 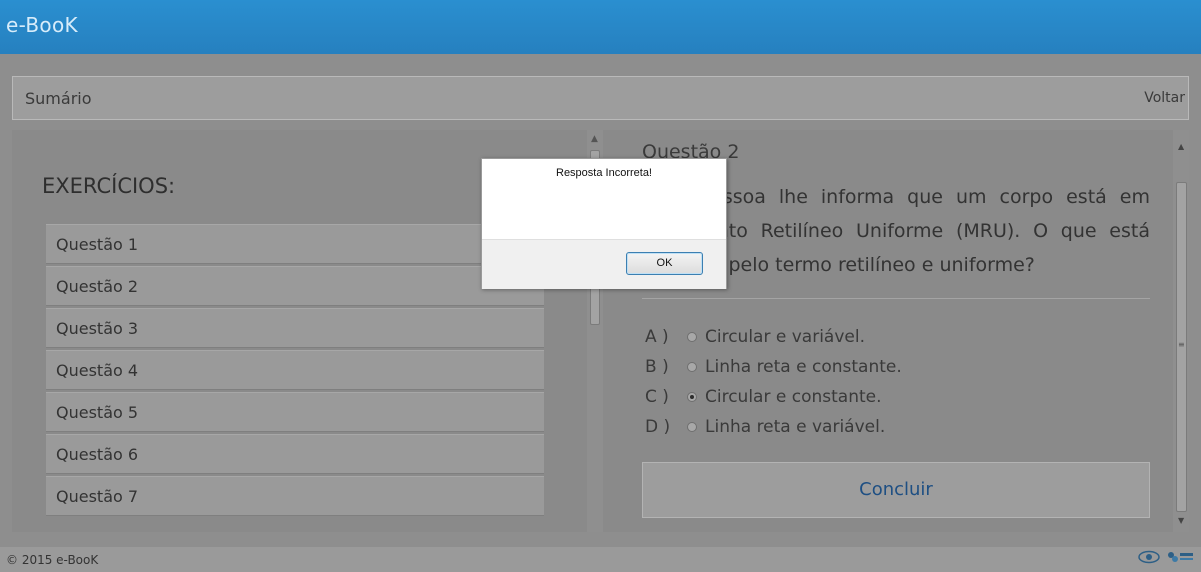 I want to click on answer-option: C ) Circular e constante., so click(x=773, y=397).